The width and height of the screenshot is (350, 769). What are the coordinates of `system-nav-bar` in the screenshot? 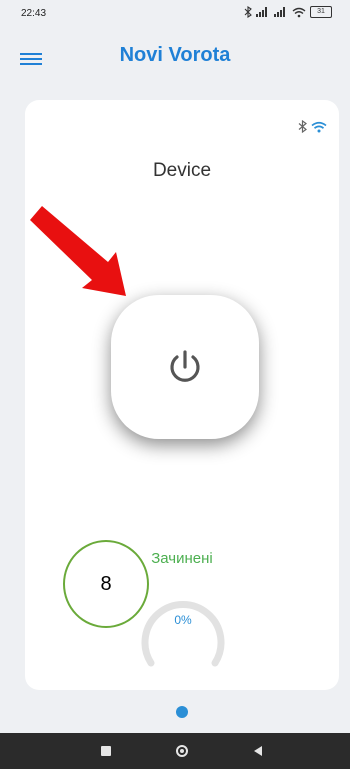 It's located at (175, 751).